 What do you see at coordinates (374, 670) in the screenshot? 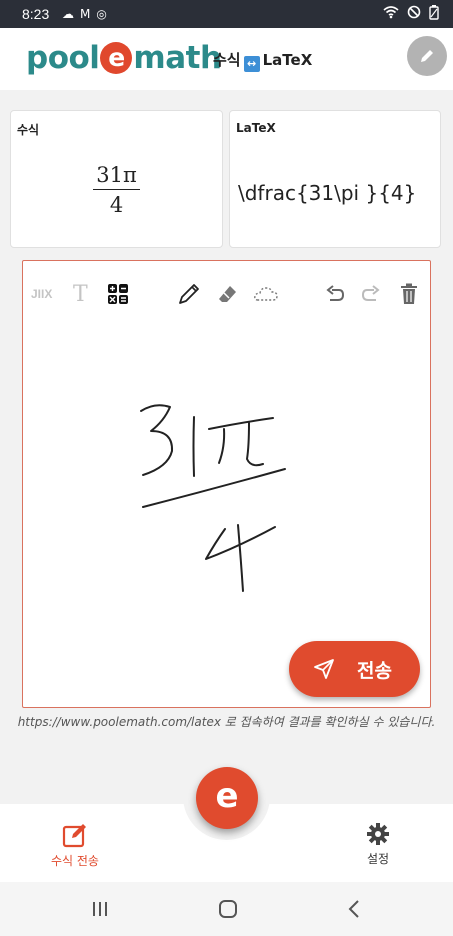
I see `send-button-label: 전송` at bounding box center [374, 670].